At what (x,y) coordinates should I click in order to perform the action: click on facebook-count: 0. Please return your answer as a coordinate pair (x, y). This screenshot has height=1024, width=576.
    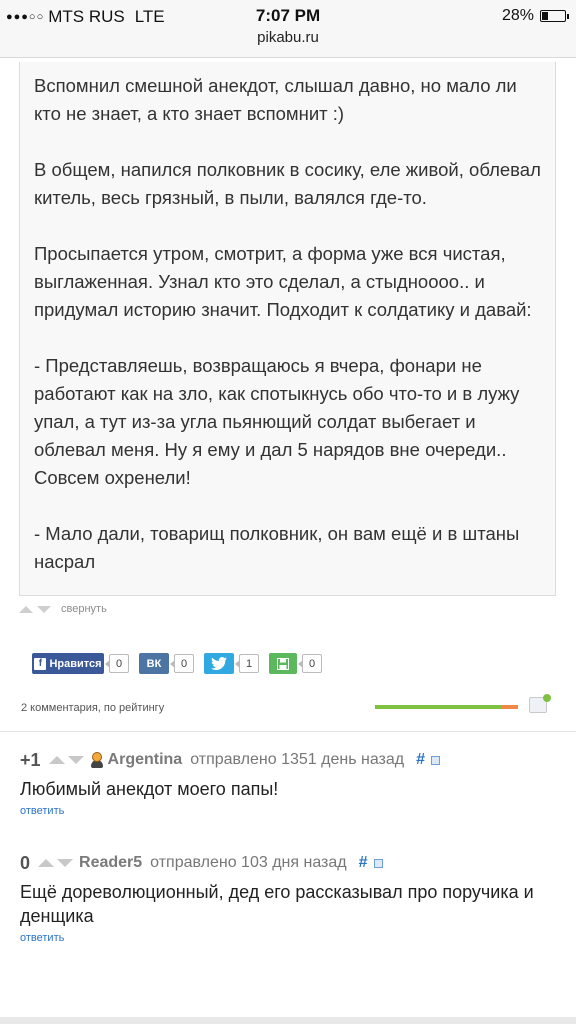
    Looking at the image, I should click on (117, 663).